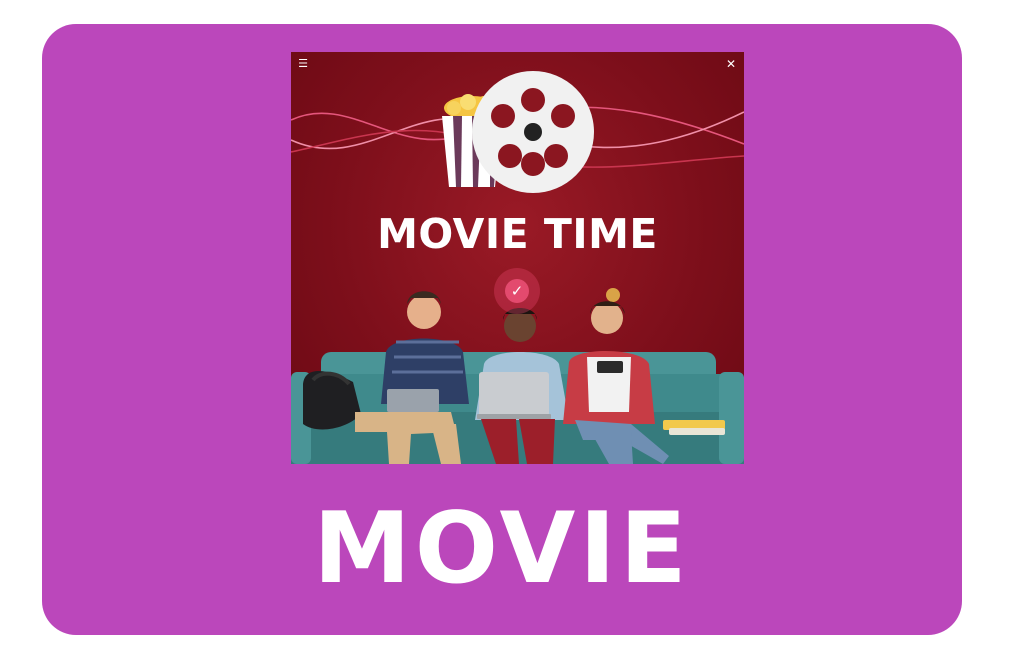 This screenshot has height=657, width=1024. Describe the element at coordinates (303, 64) in the screenshot. I see `menu-icon: ☰` at that location.